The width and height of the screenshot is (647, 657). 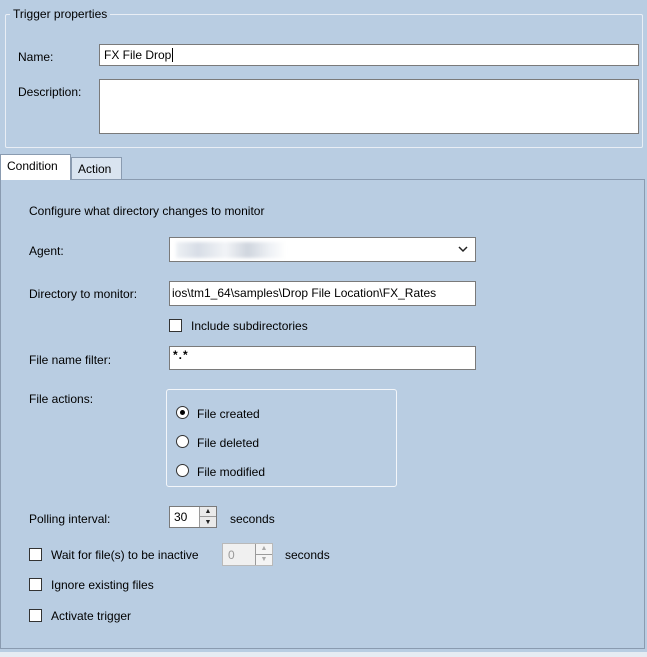 What do you see at coordinates (252, 519) in the screenshot?
I see `polling-interval-unit: seconds` at bounding box center [252, 519].